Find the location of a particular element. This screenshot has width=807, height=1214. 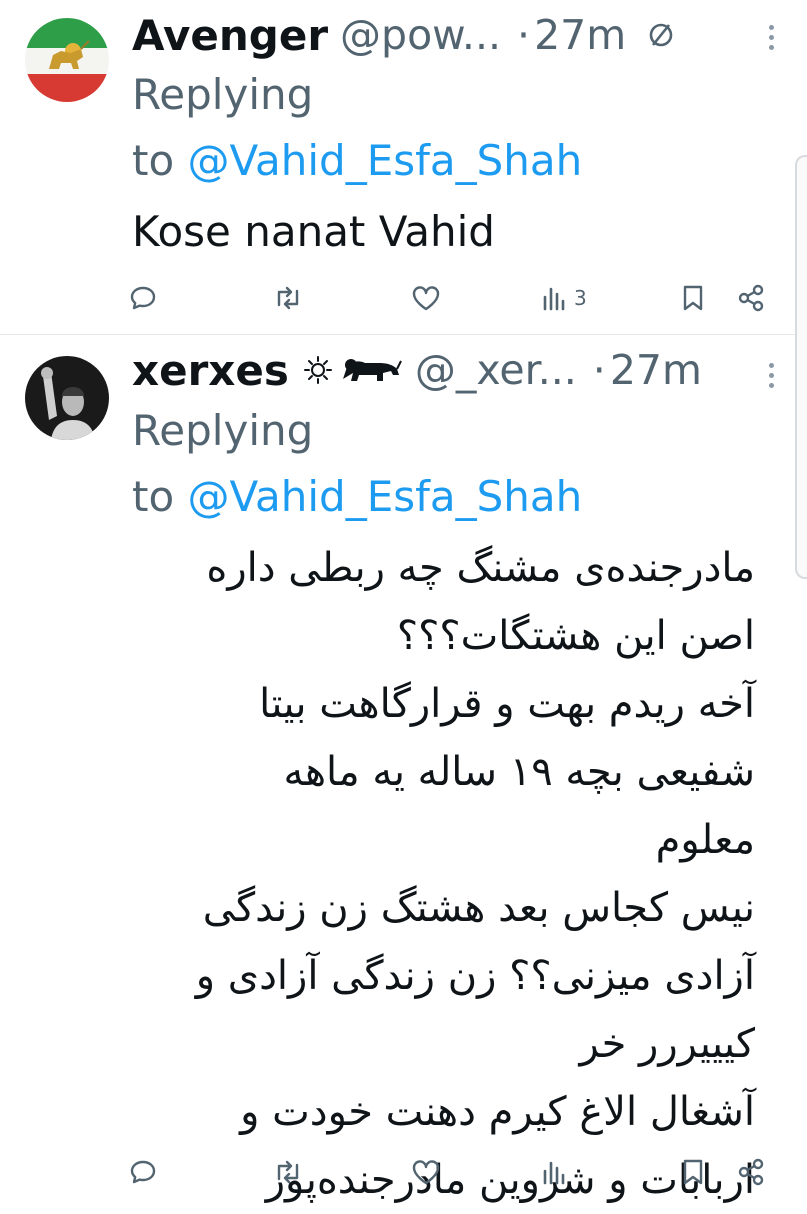

profile-badges is located at coordinates (353, 370).